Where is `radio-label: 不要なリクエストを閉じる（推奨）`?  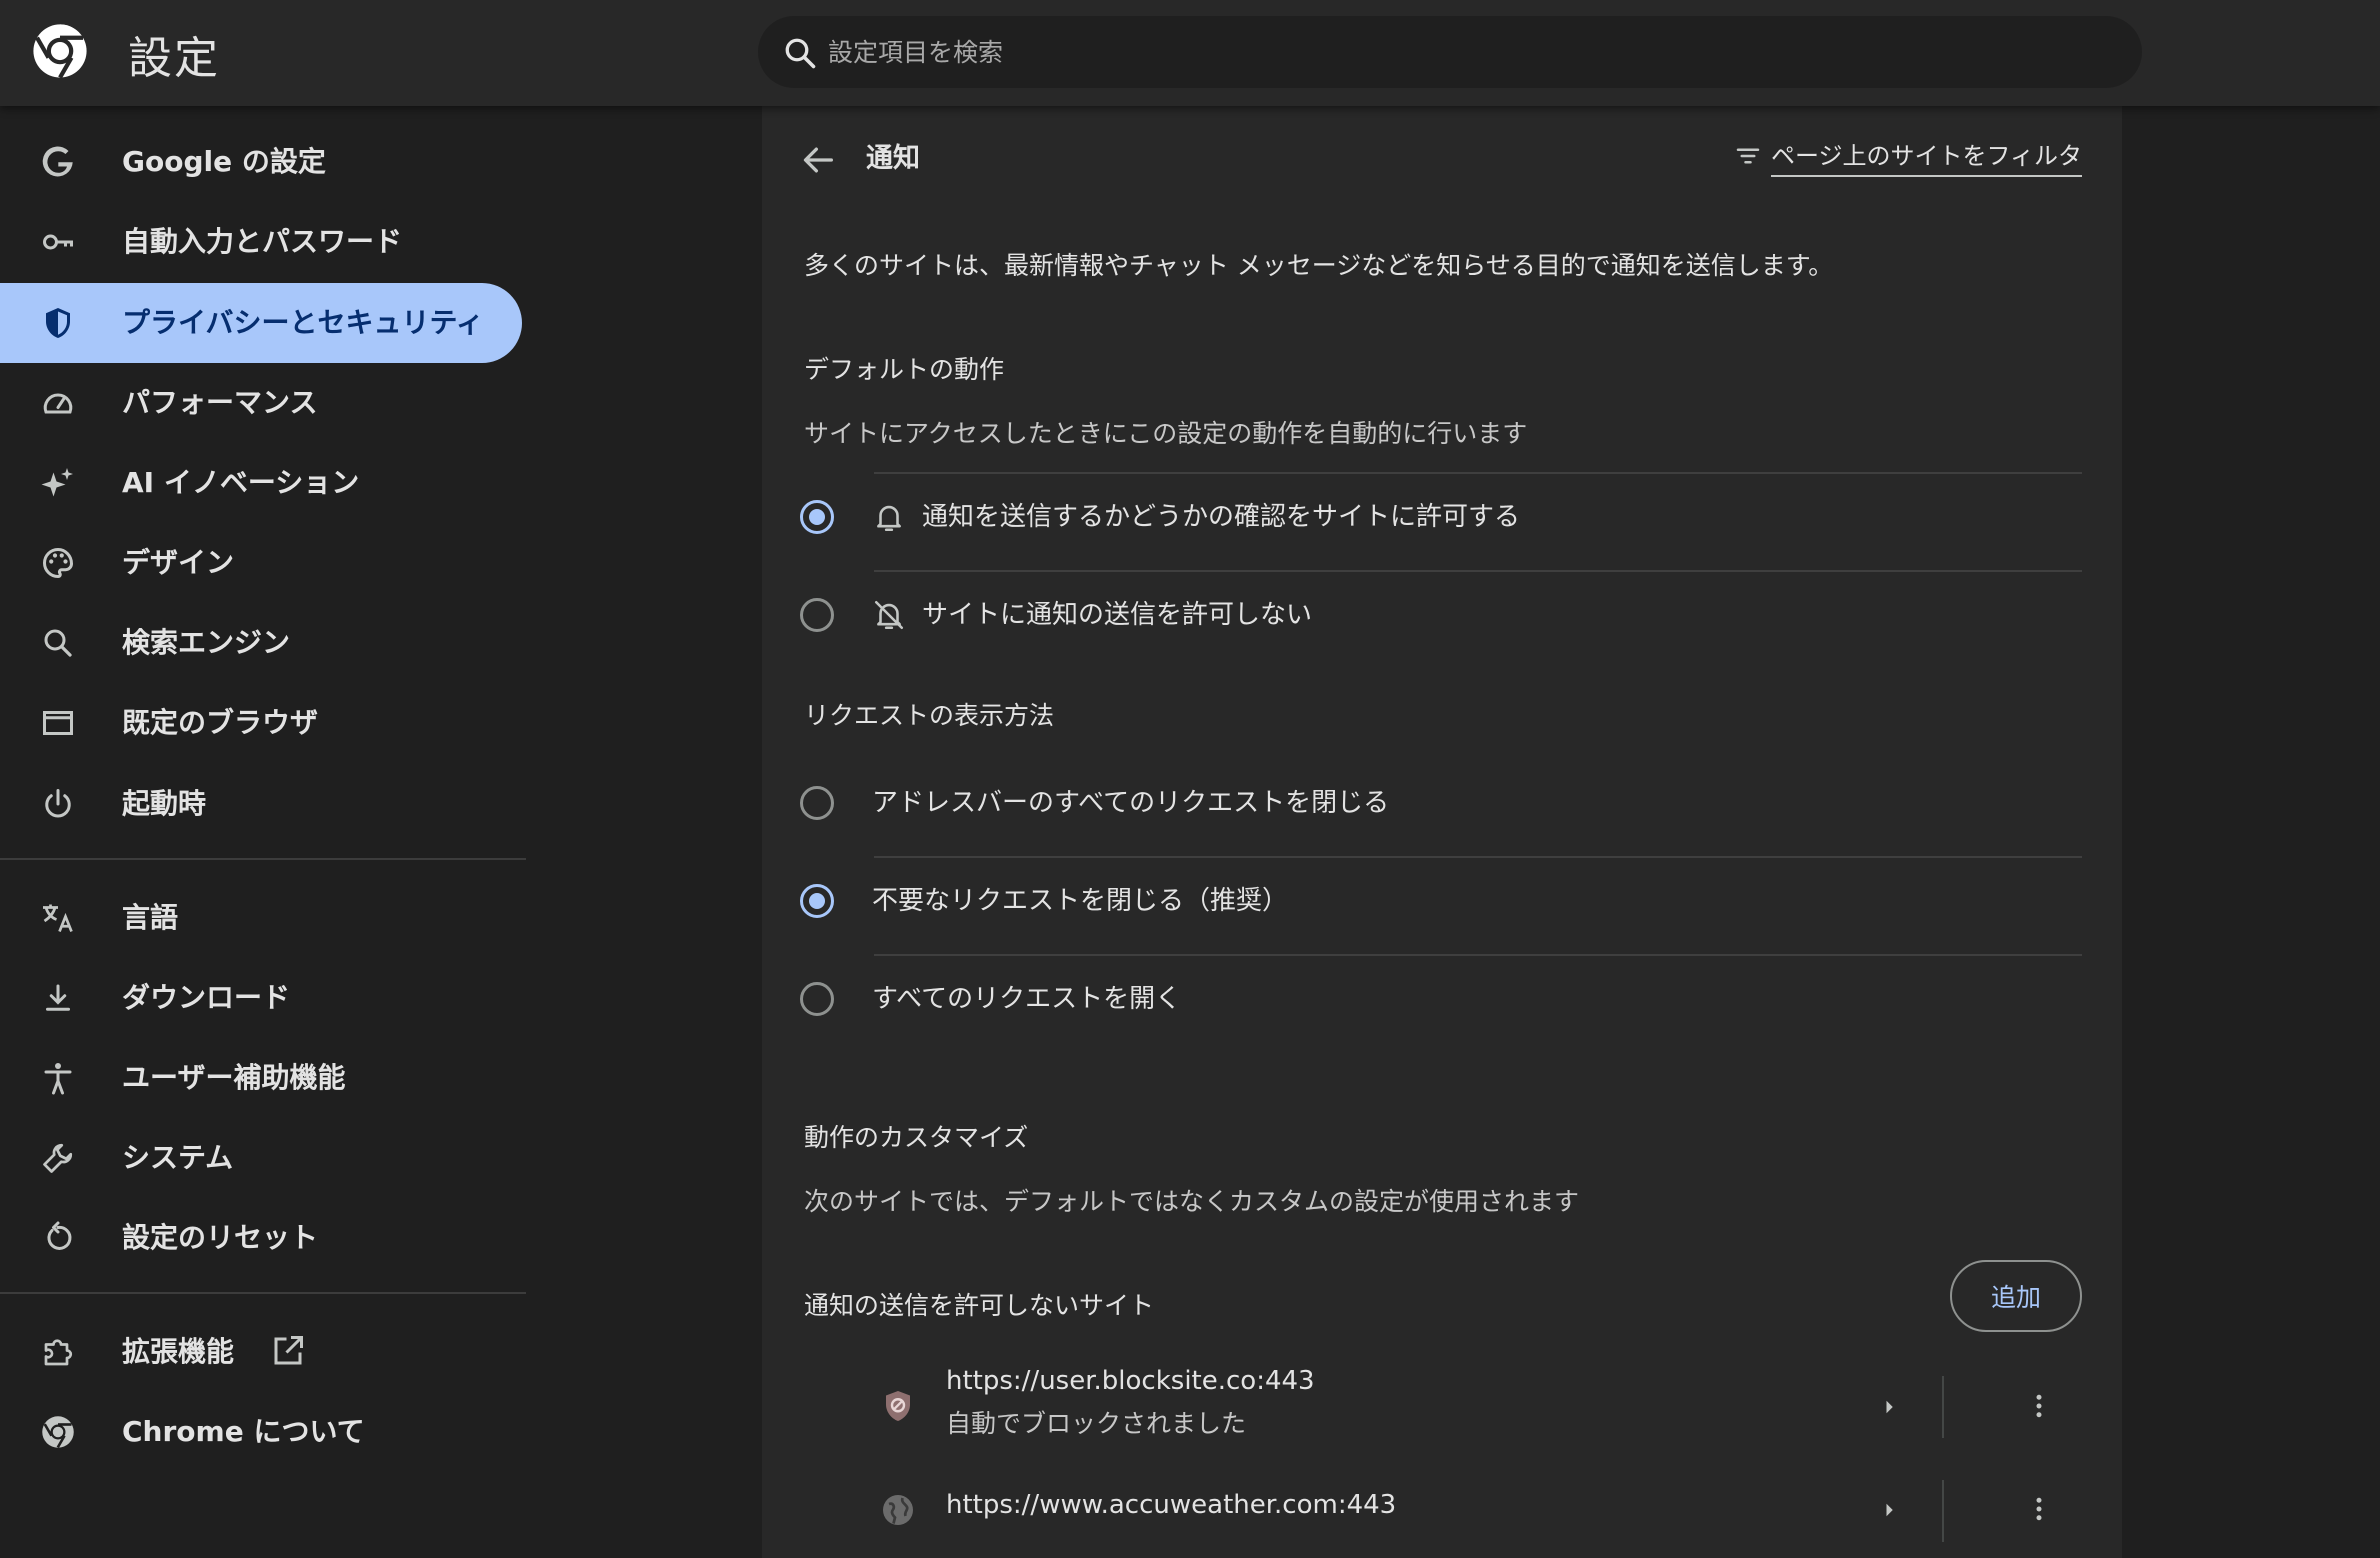
radio-label: 不要なリクエストを閉じる（推奨） is located at coordinates (1080, 901).